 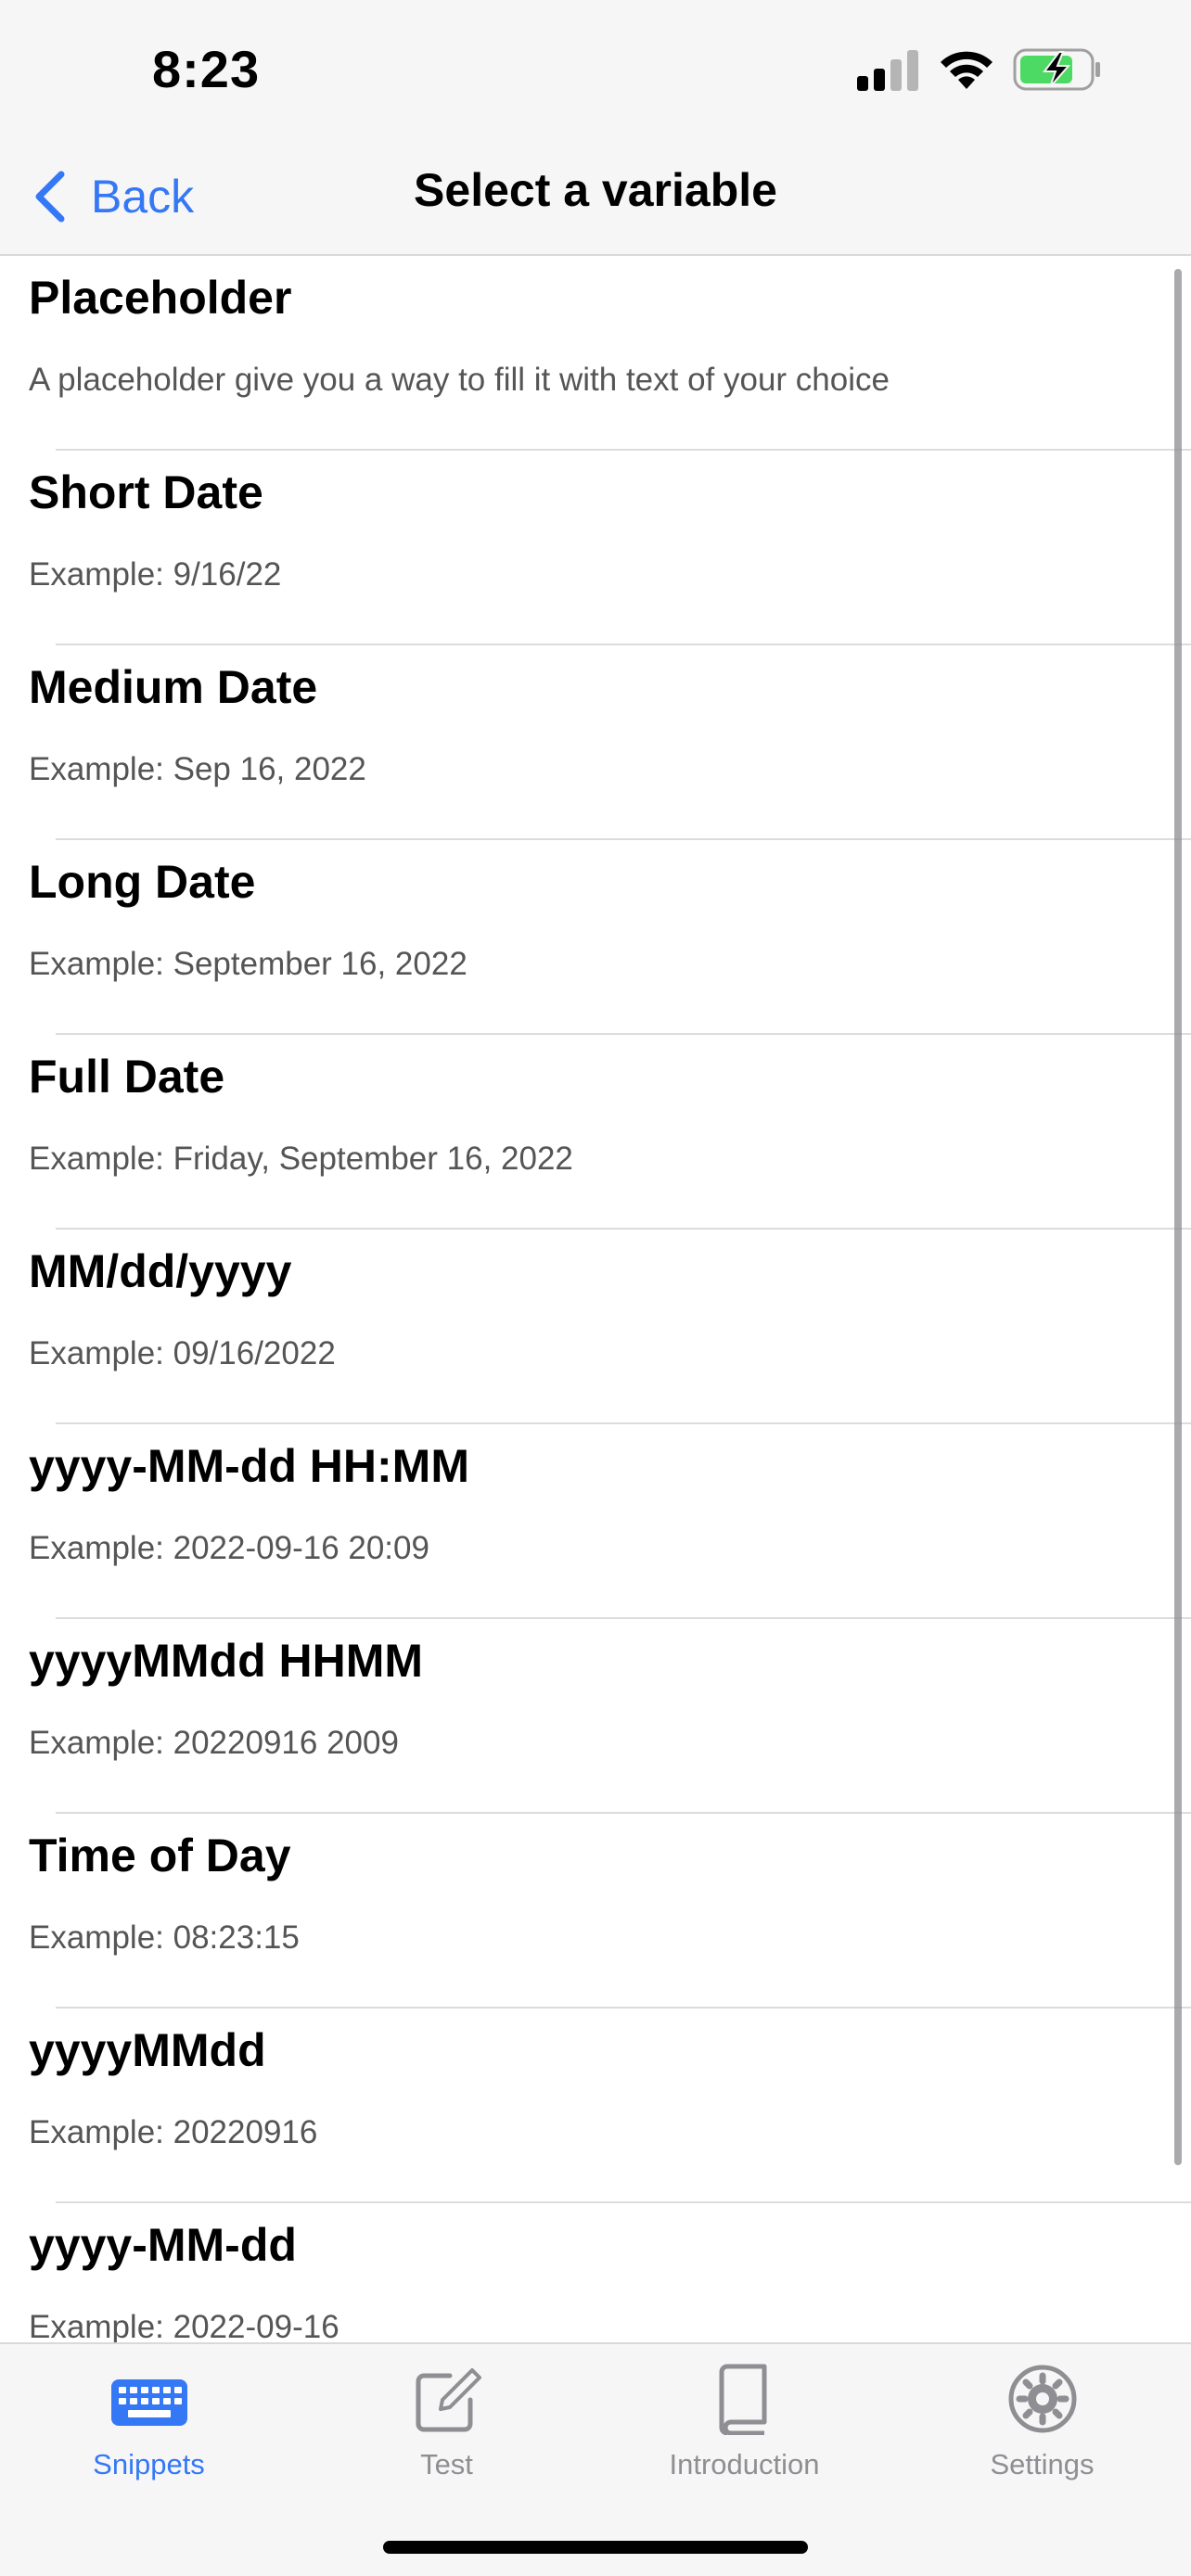 What do you see at coordinates (301, 1159) in the screenshot?
I see `variable-example: Example: Friday, September 16, 2022` at bounding box center [301, 1159].